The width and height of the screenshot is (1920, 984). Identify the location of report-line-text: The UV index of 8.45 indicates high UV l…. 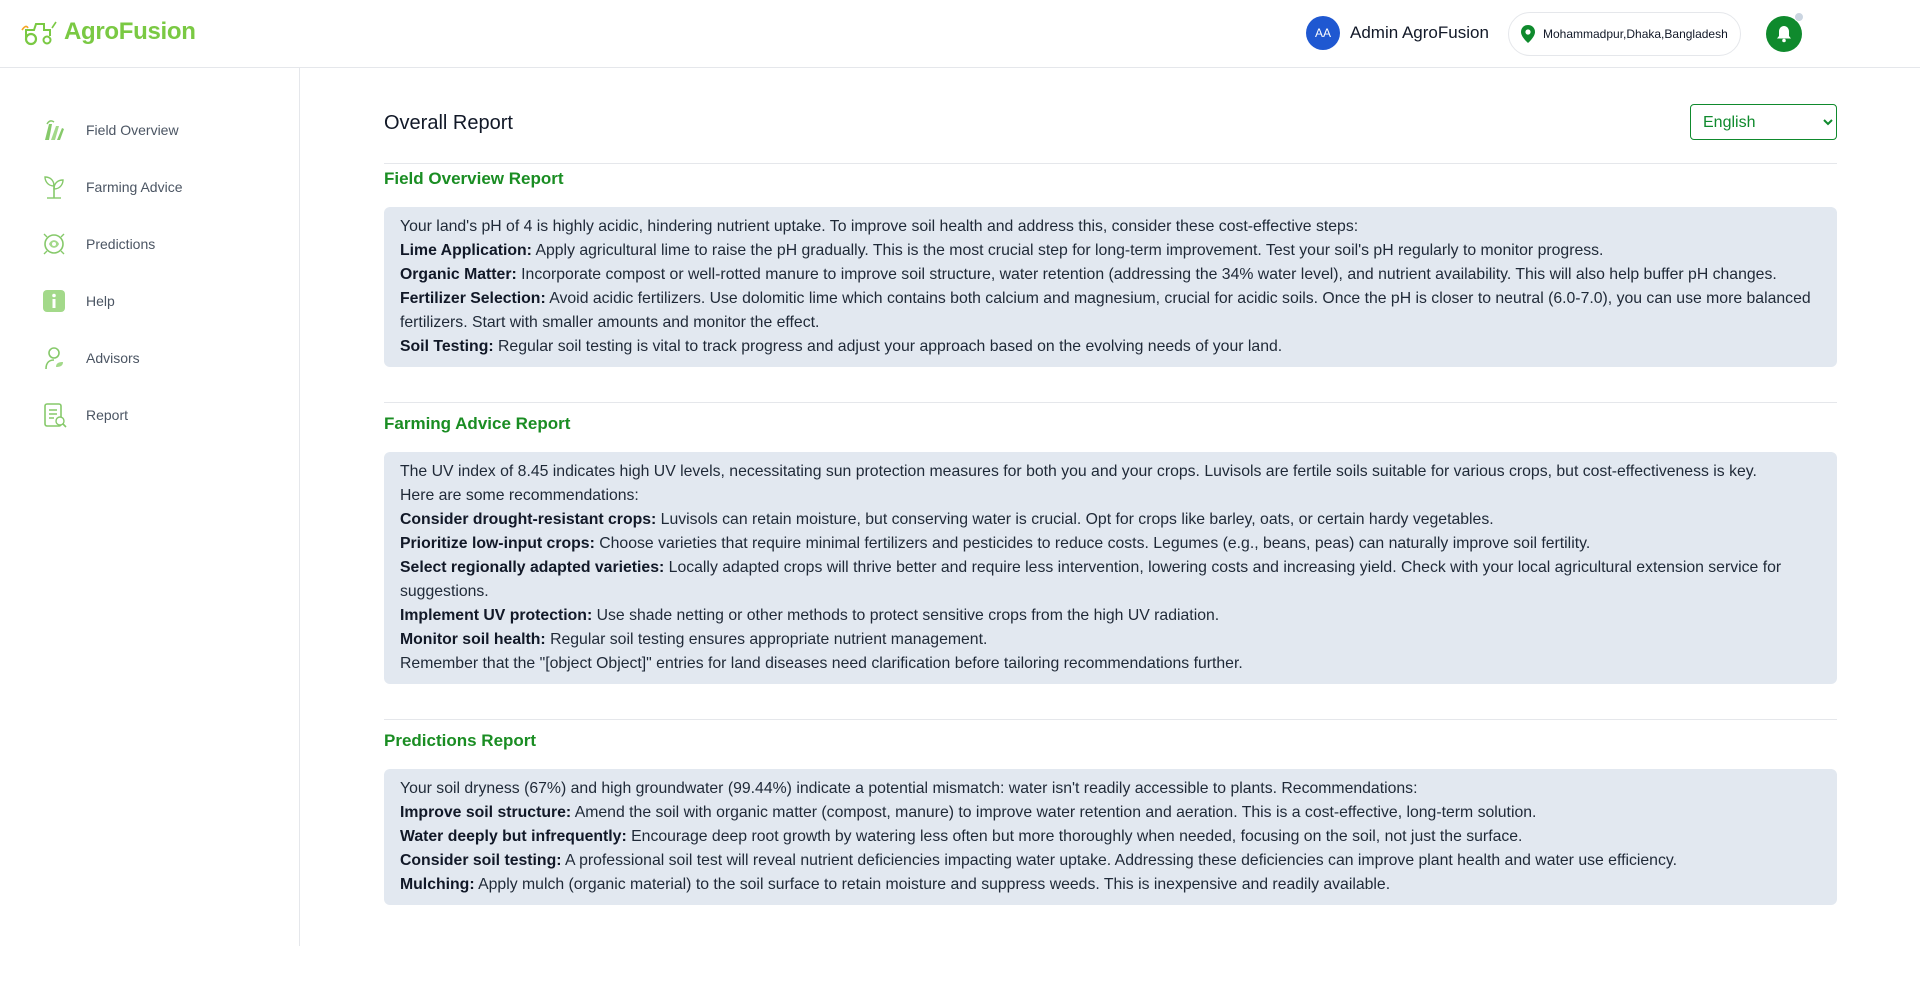
(1078, 471).